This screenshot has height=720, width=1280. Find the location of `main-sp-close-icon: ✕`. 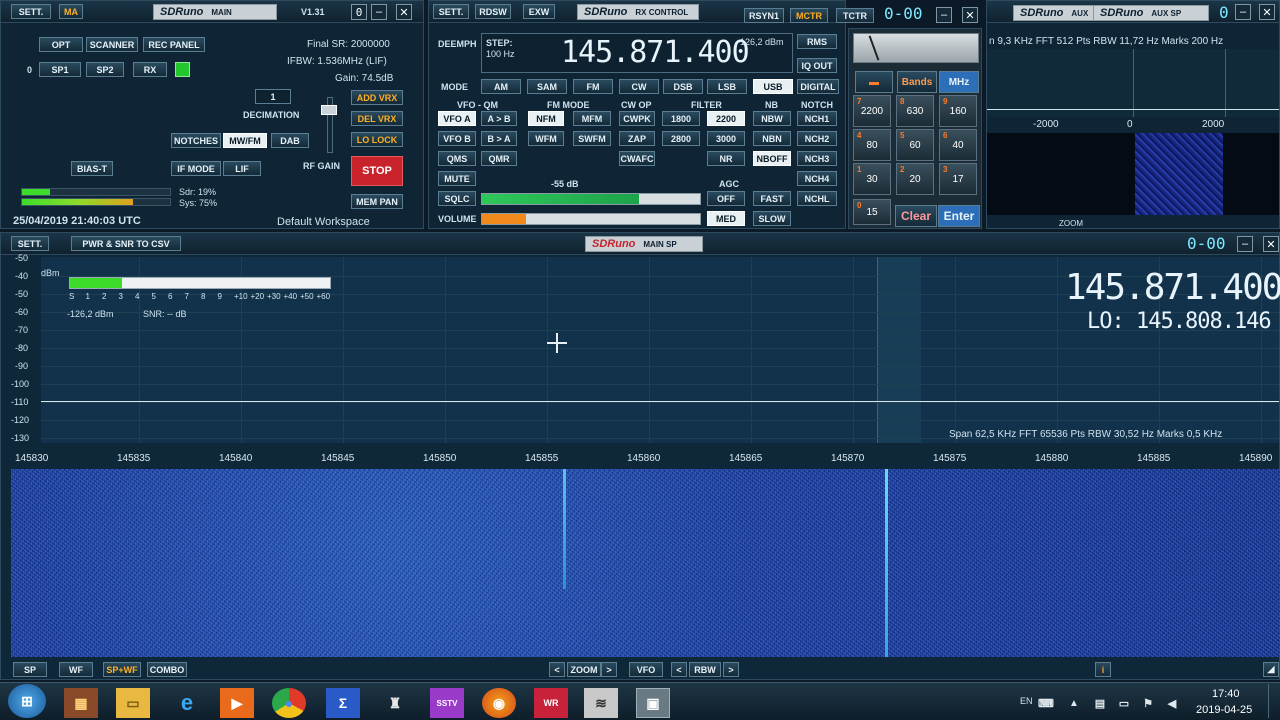

main-sp-close-icon: ✕ is located at coordinates (1271, 244).